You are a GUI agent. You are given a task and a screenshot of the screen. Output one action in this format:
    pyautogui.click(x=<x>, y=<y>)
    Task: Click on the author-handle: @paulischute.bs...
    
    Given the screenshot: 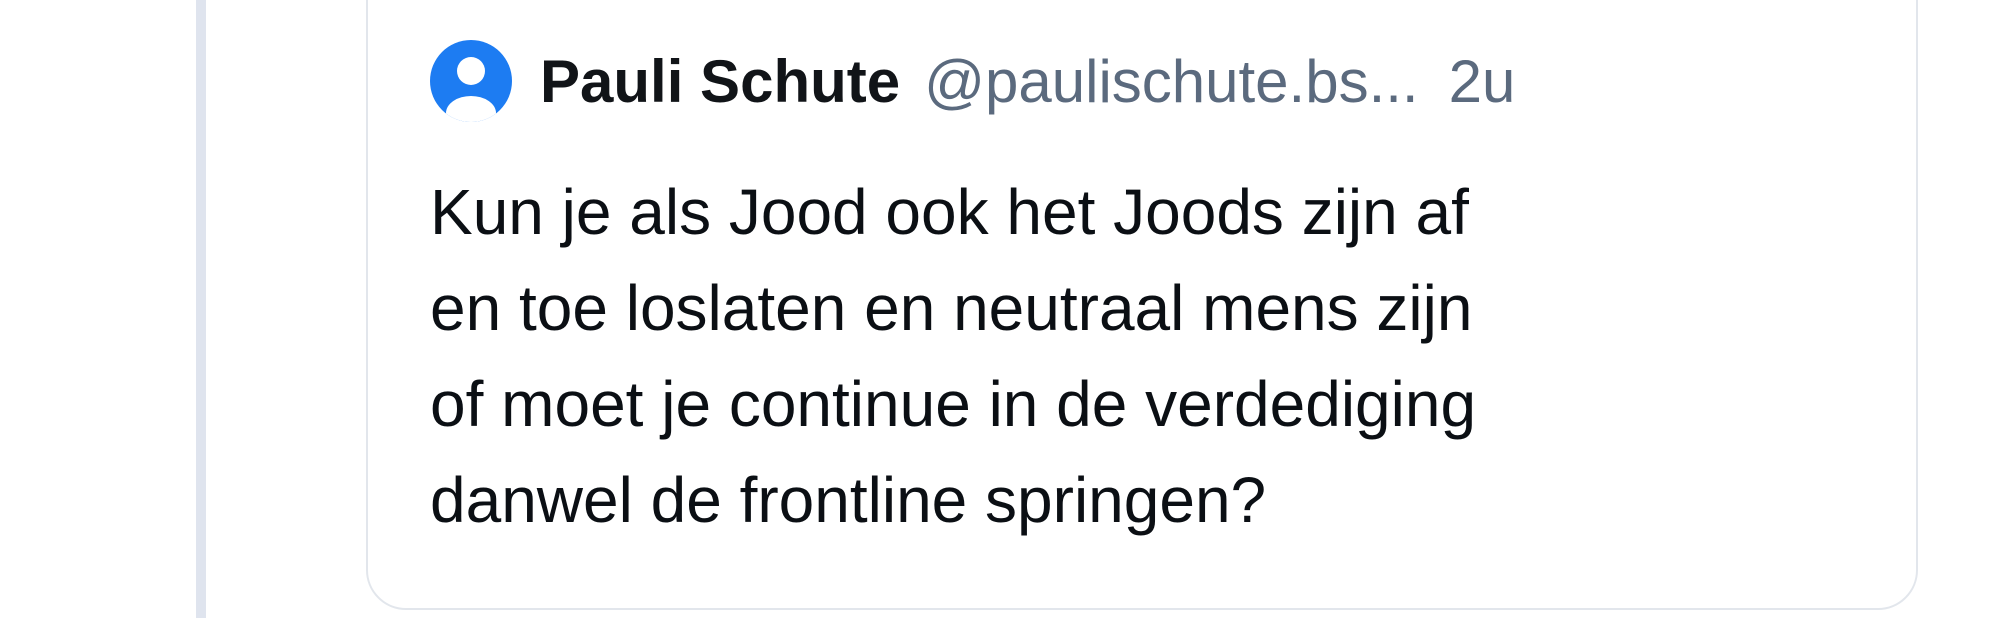 What is the action you would take?
    pyautogui.click(x=1171, y=81)
    